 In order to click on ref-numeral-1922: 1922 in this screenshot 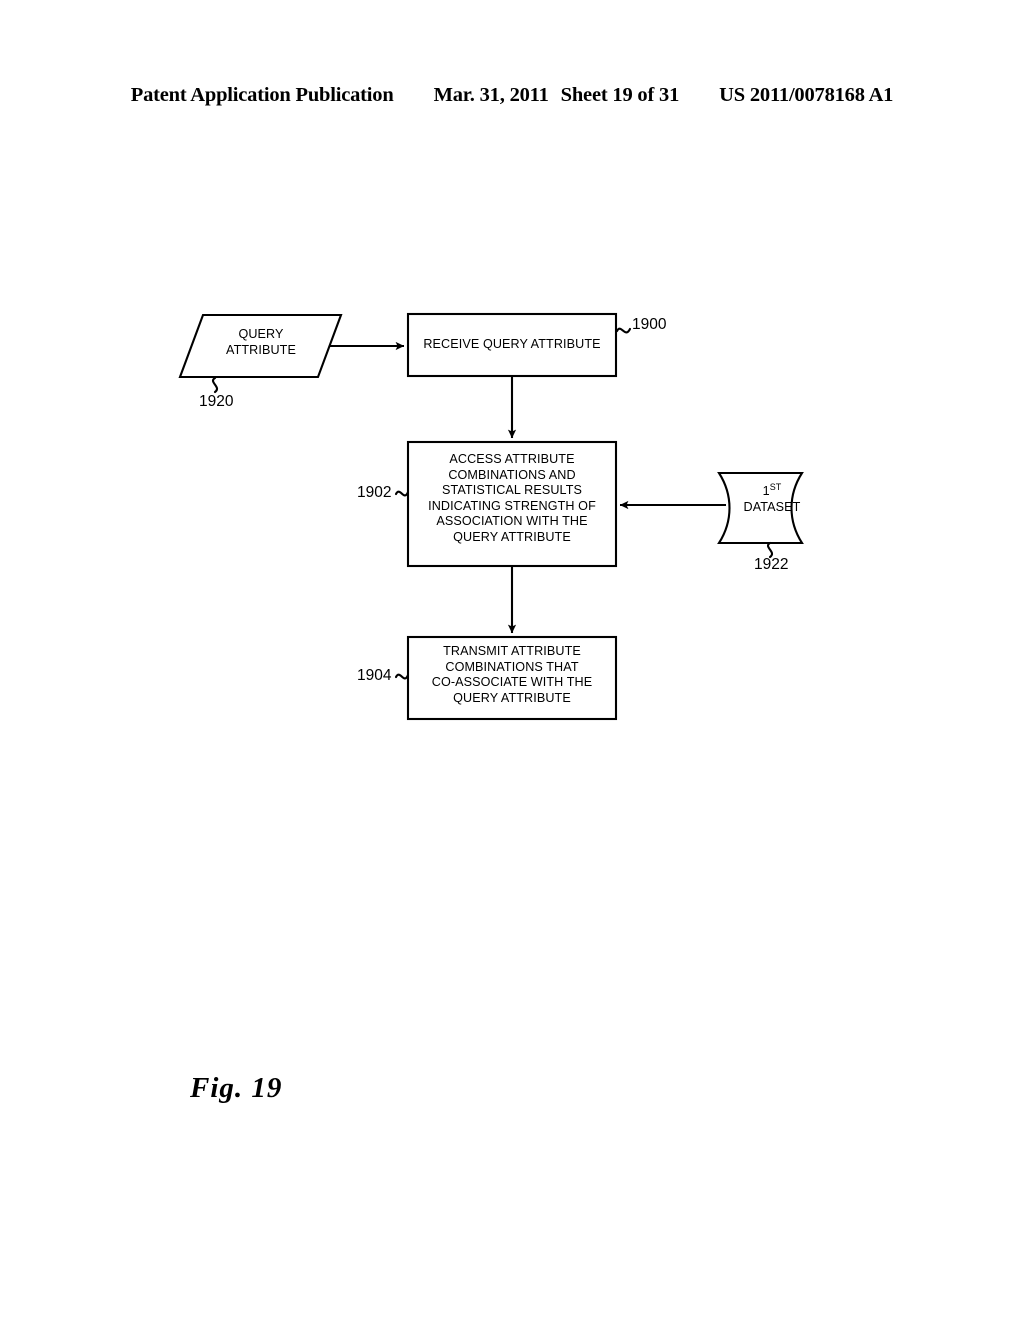, I will do `click(771, 564)`.